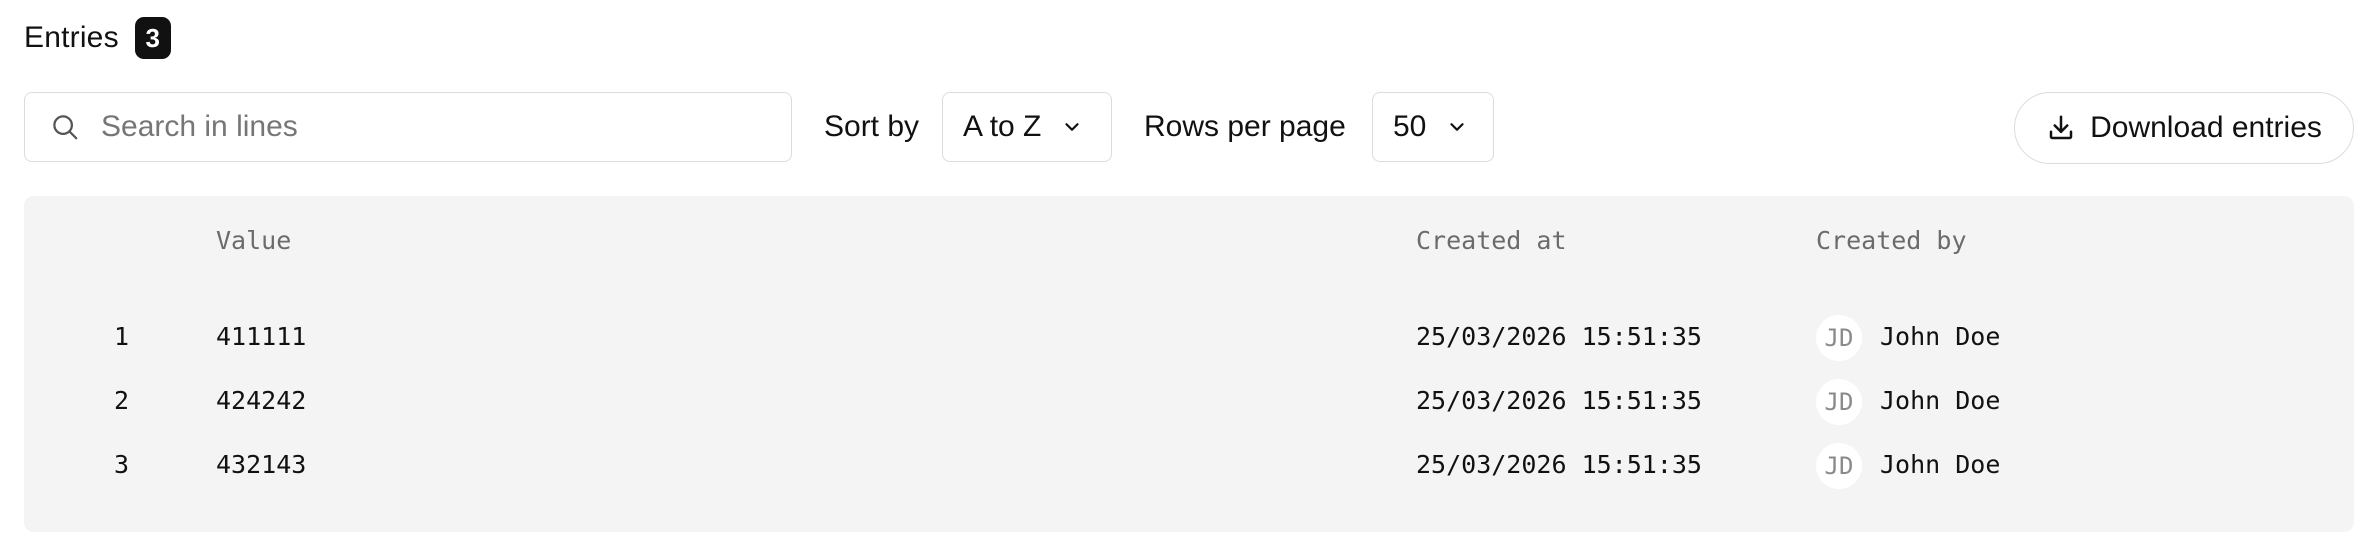  What do you see at coordinates (1002, 126) in the screenshot?
I see `sort-select-value: A to Z` at bounding box center [1002, 126].